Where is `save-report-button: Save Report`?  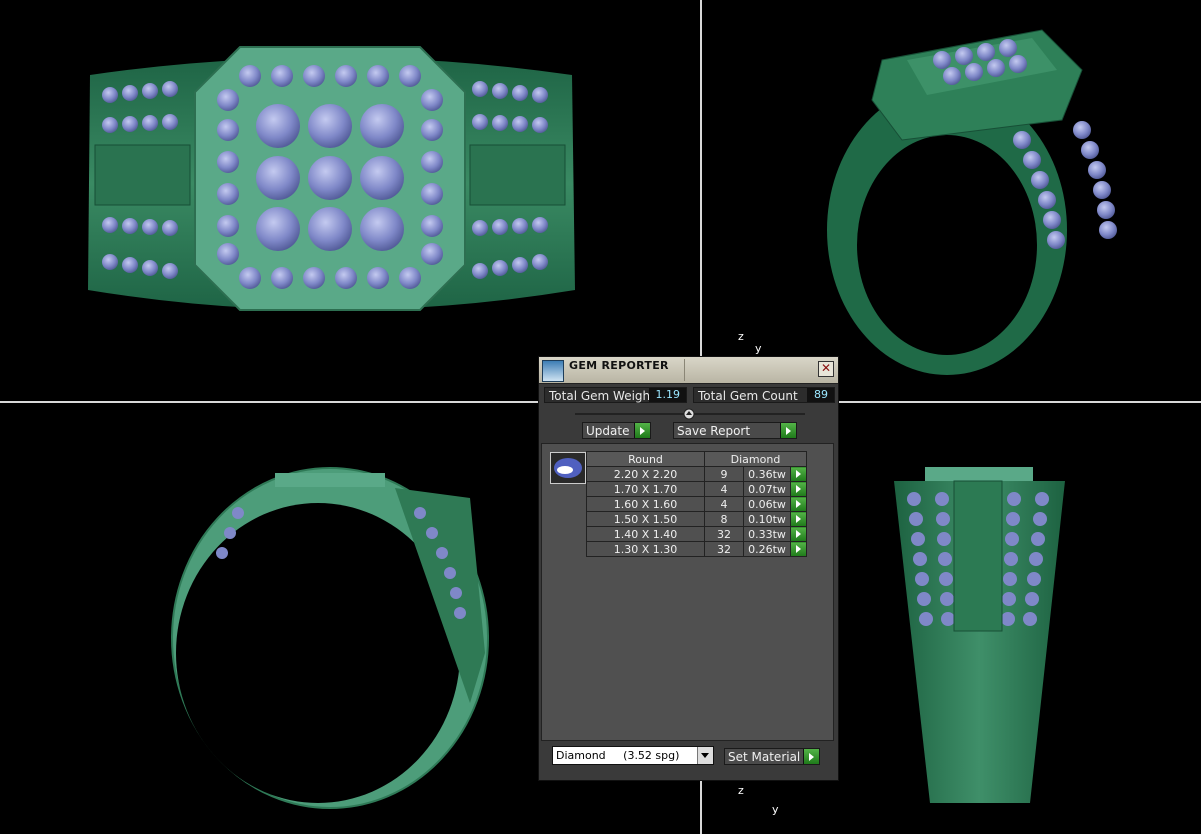
save-report-button: Save Report is located at coordinates (735, 430).